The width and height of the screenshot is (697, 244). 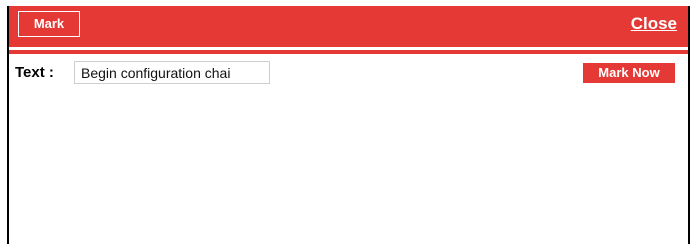 What do you see at coordinates (34, 72) in the screenshot?
I see `text-label: Text :` at bounding box center [34, 72].